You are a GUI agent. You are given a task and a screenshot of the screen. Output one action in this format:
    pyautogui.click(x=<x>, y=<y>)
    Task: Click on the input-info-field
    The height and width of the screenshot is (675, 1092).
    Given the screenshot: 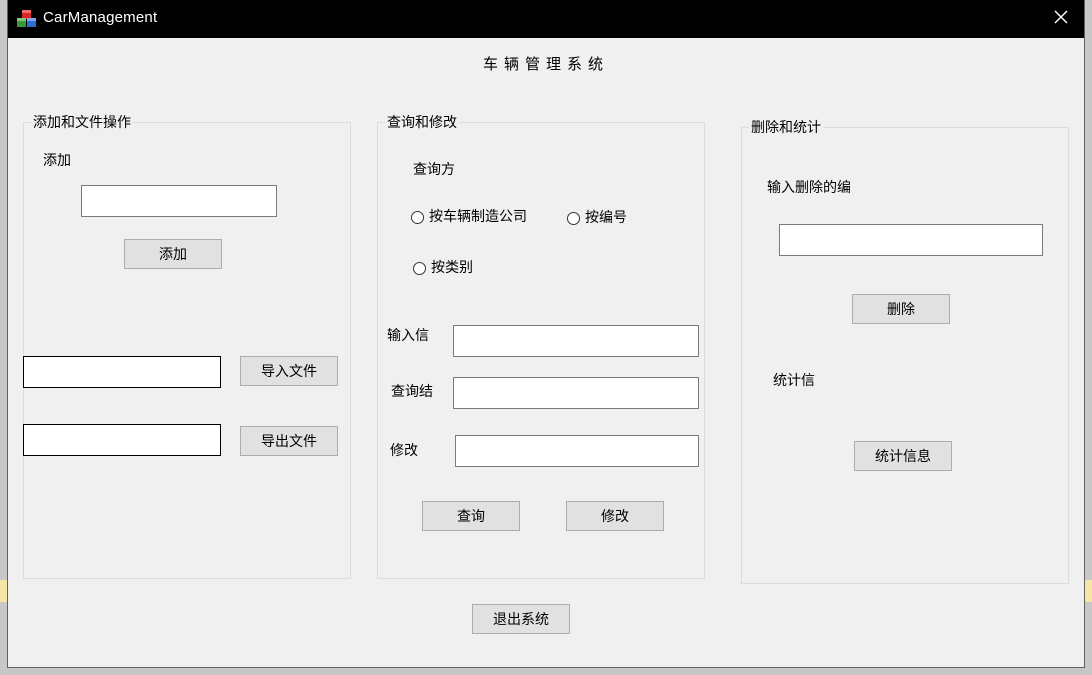 What is the action you would take?
    pyautogui.click(x=576, y=341)
    